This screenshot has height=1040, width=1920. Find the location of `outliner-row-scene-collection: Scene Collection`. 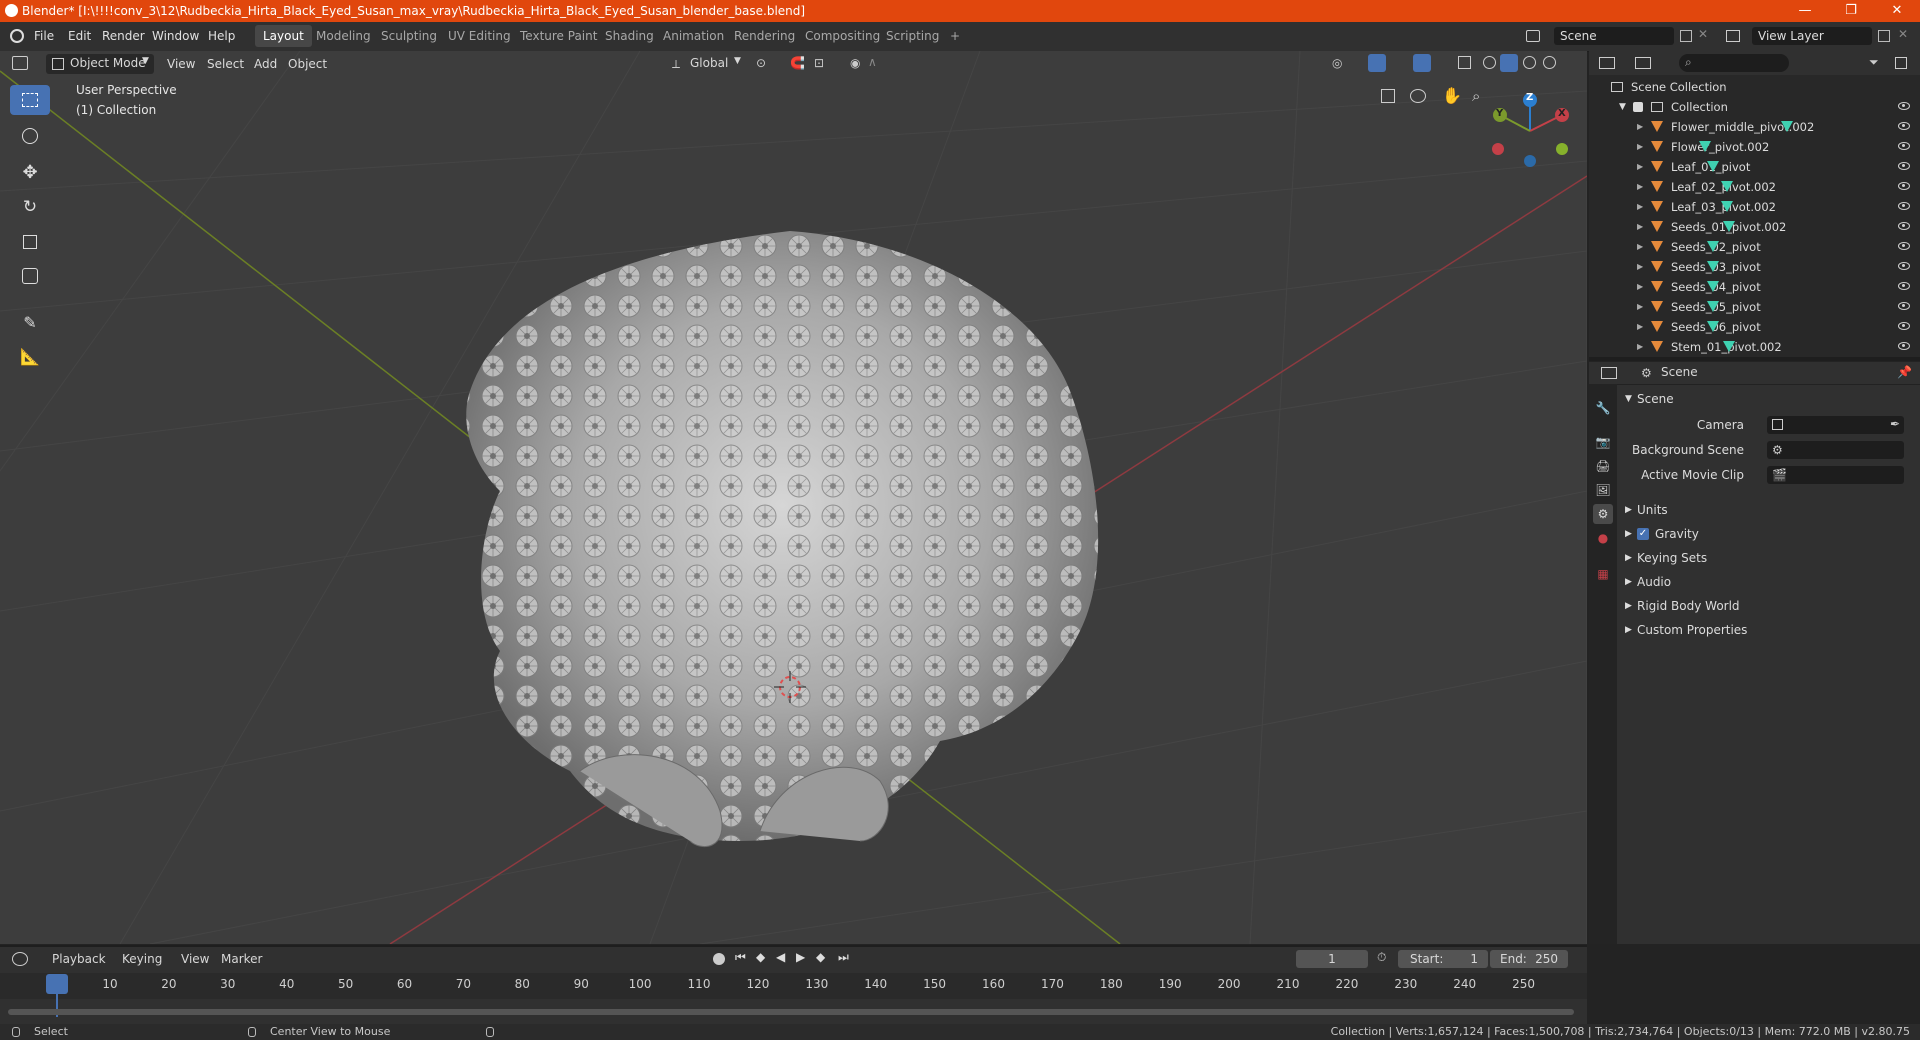

outliner-row-scene-collection: Scene Collection is located at coordinates (1754, 87).